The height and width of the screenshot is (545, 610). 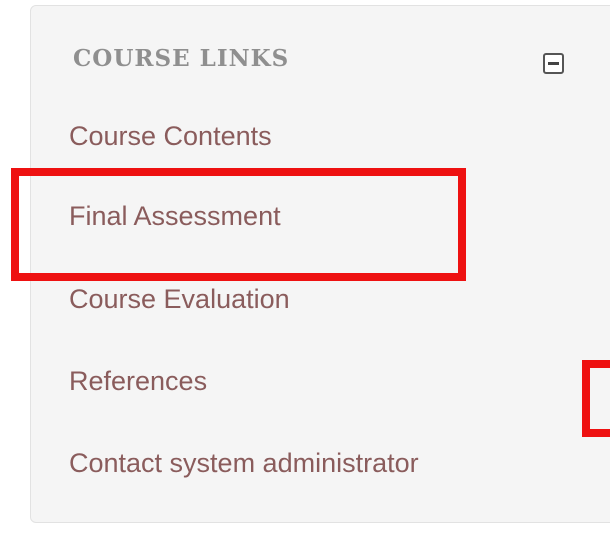 What do you see at coordinates (175, 216) in the screenshot?
I see `link-final-assessment: Final Assessment` at bounding box center [175, 216].